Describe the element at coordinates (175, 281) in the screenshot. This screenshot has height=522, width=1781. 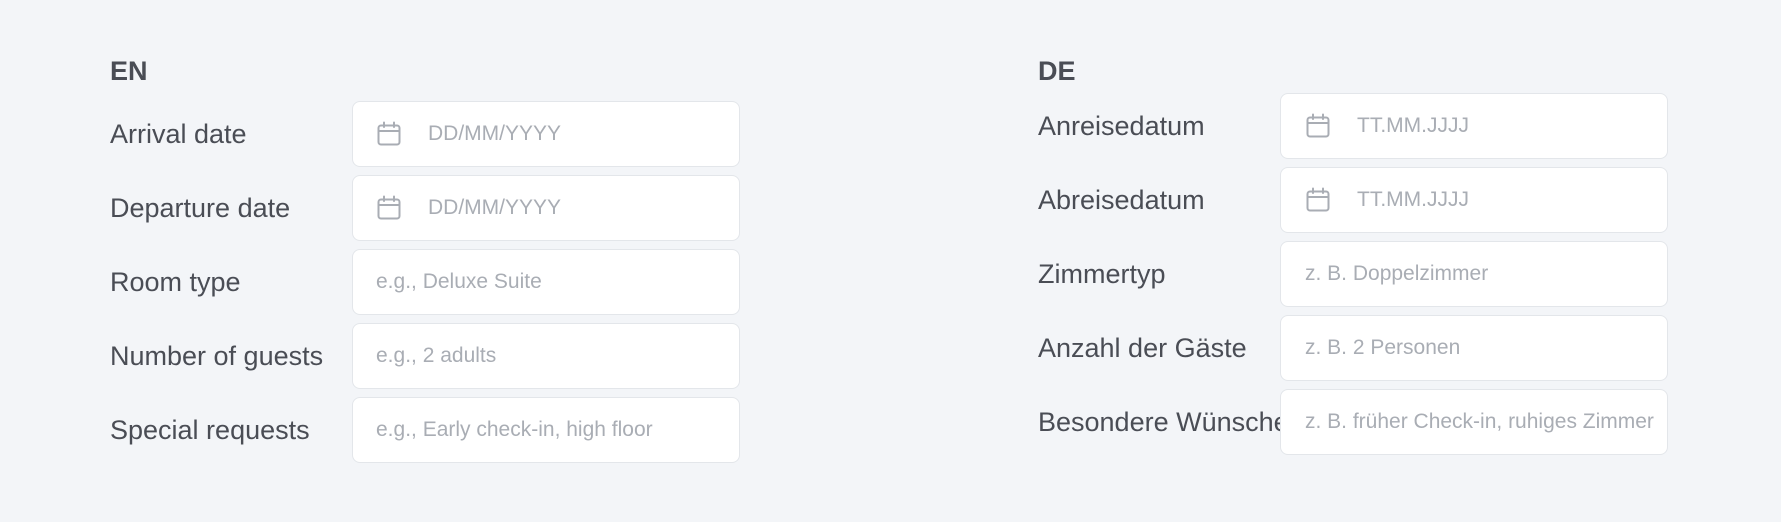
I see `field-label: Room type` at that location.